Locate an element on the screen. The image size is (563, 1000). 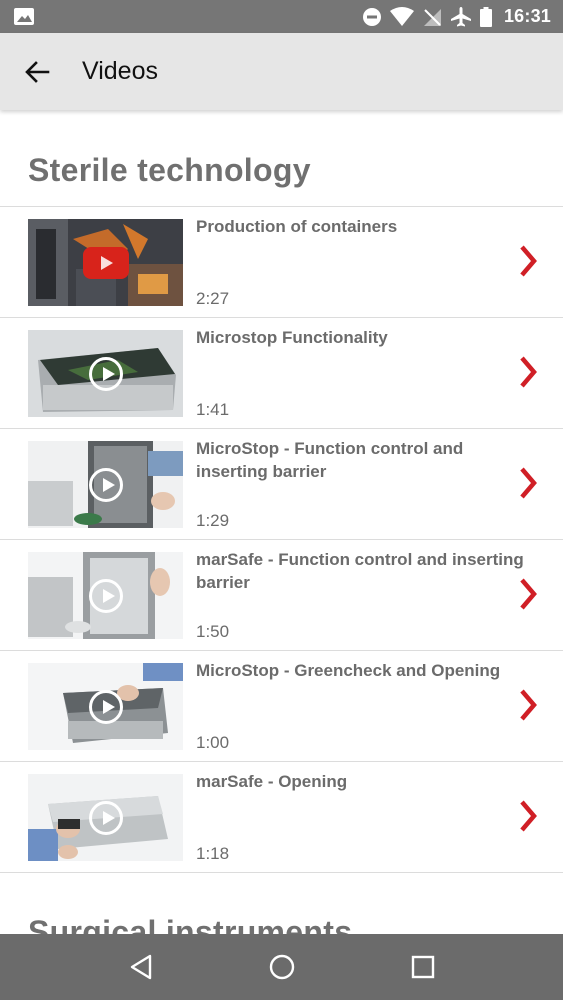
video-duration: 1:00 is located at coordinates (213, 742).